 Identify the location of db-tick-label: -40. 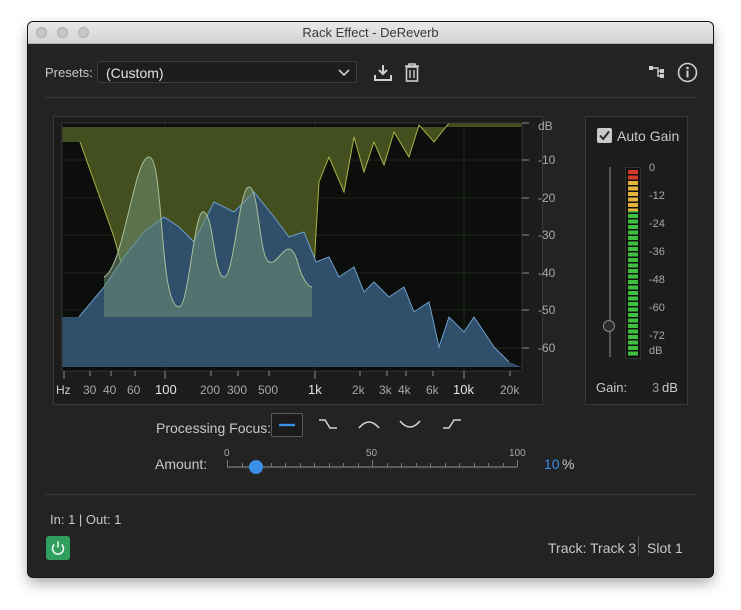
(547, 273).